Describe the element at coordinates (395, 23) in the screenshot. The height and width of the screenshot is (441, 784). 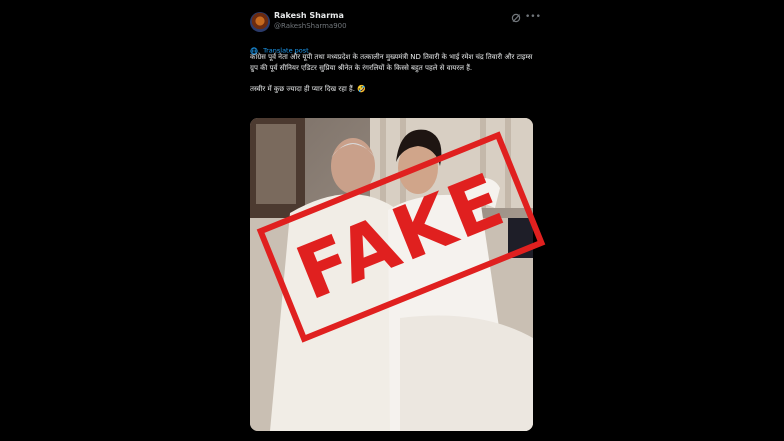
I see `post-header: Rakesh Sharma @RakeshSharma900 •••` at that location.